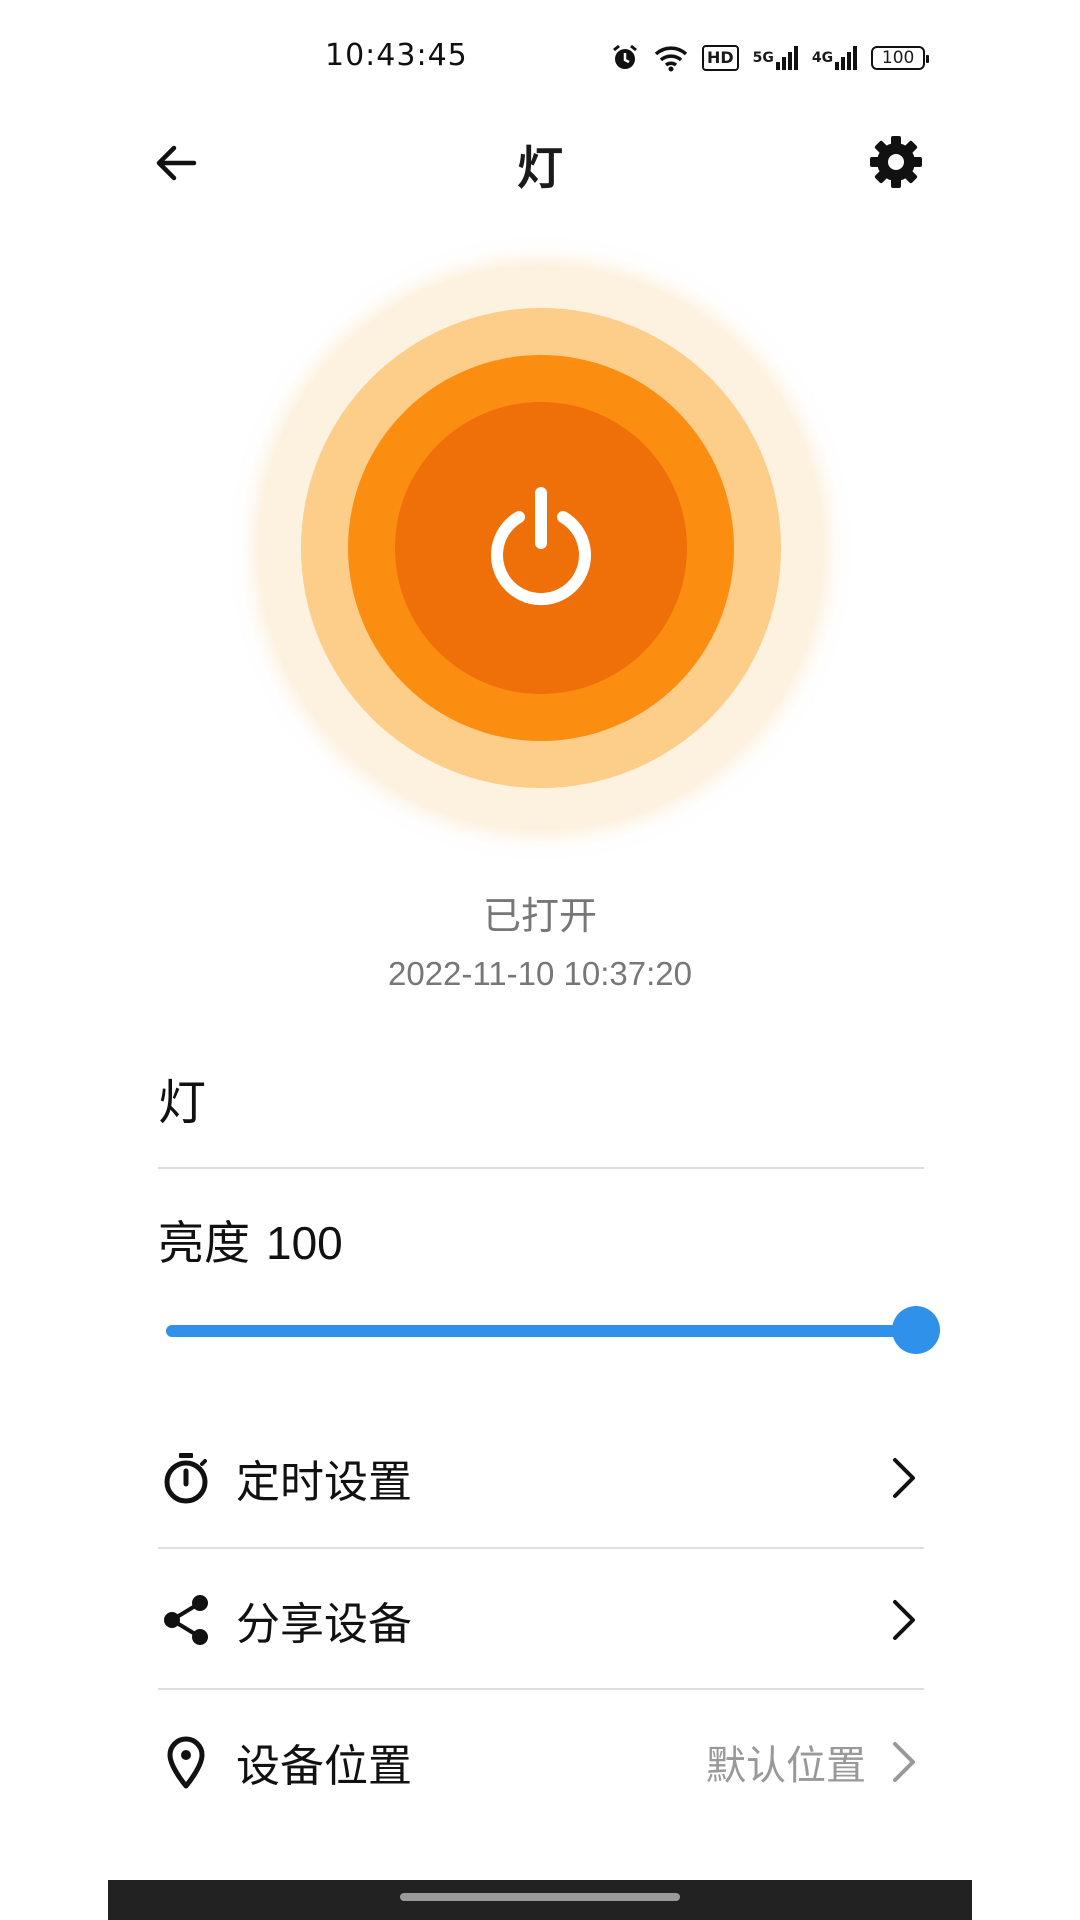 This screenshot has height=1920, width=1080. I want to click on gear-icon, so click(896, 162).